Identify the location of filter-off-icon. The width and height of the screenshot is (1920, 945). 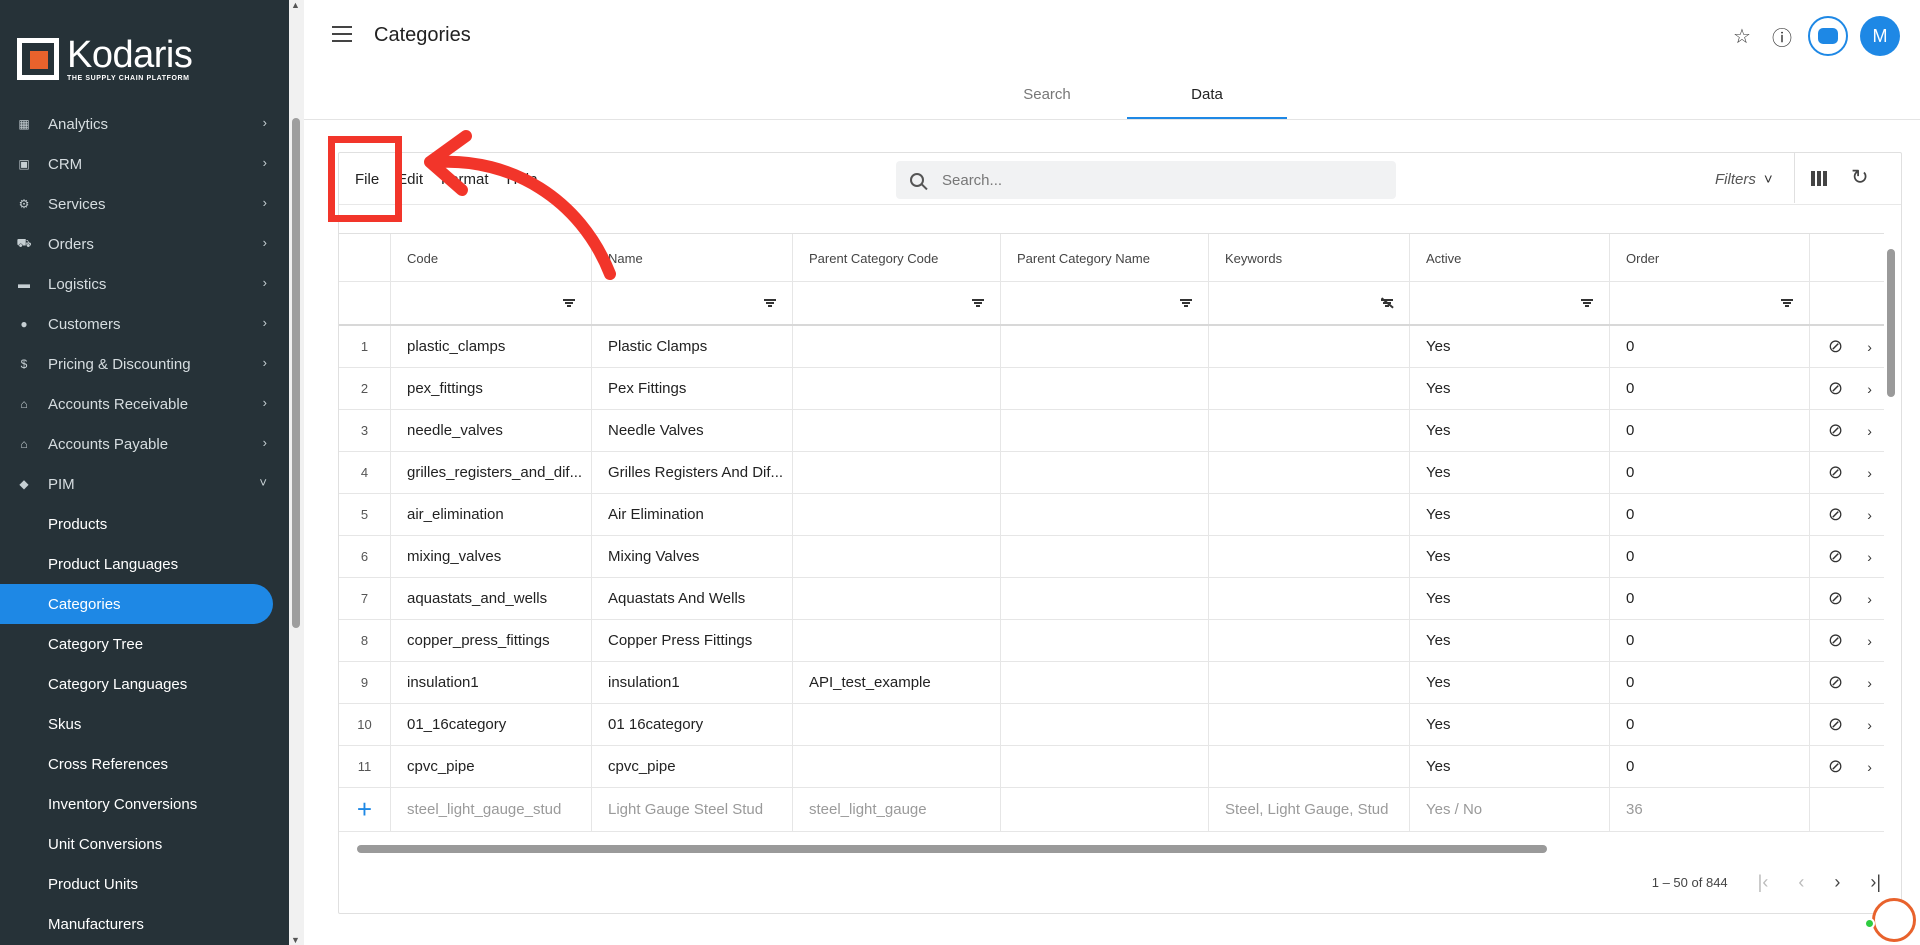
(1387, 303).